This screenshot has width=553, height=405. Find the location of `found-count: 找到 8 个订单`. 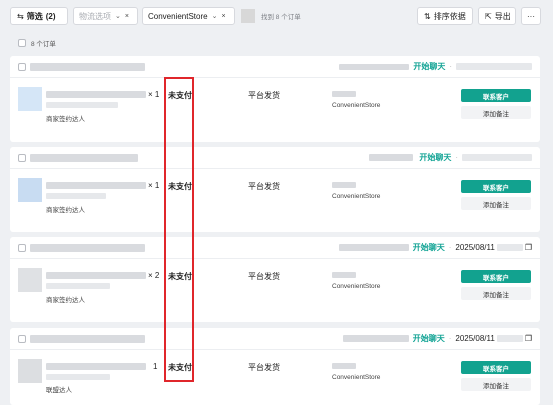

found-count: 找到 8 个订单 is located at coordinates (281, 17).